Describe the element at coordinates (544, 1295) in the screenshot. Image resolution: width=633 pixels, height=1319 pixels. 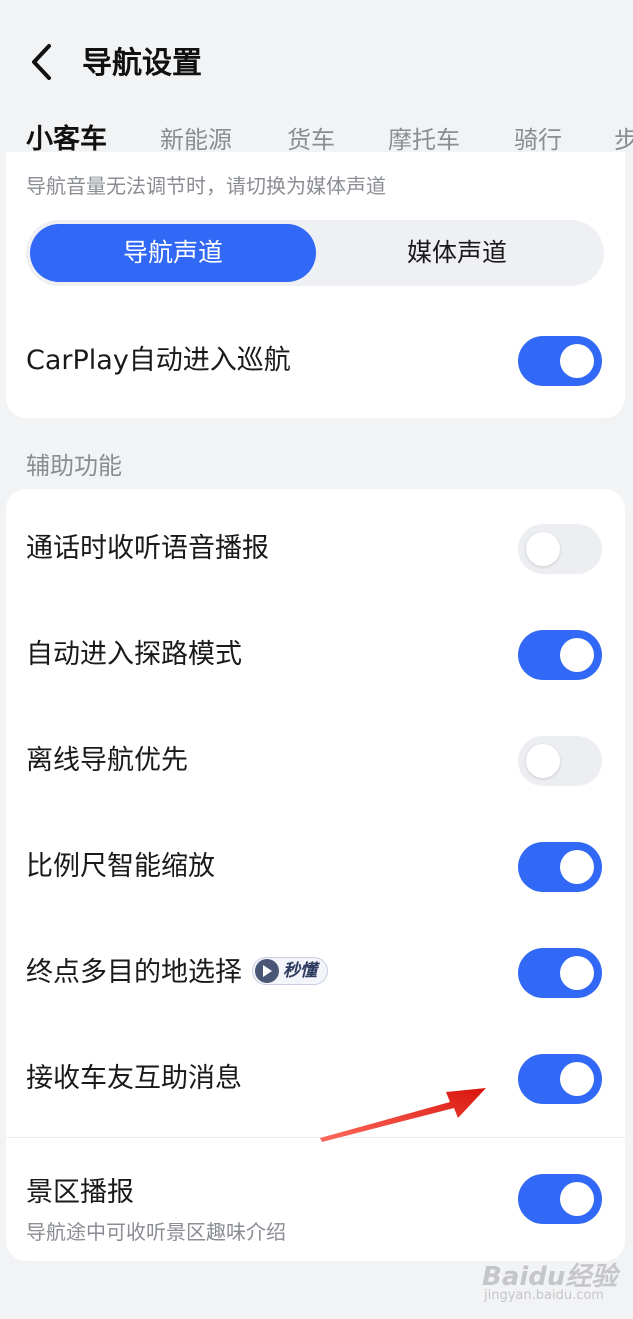
I see `watermark-url: jingyan.baidu.com` at that location.